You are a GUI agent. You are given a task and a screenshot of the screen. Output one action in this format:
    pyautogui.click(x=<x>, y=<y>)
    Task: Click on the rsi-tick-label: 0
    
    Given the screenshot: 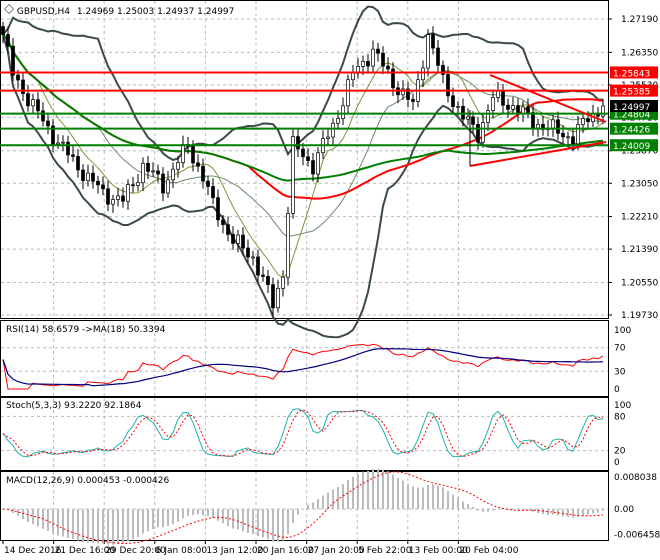 What is the action you would take?
    pyautogui.click(x=617, y=390)
    